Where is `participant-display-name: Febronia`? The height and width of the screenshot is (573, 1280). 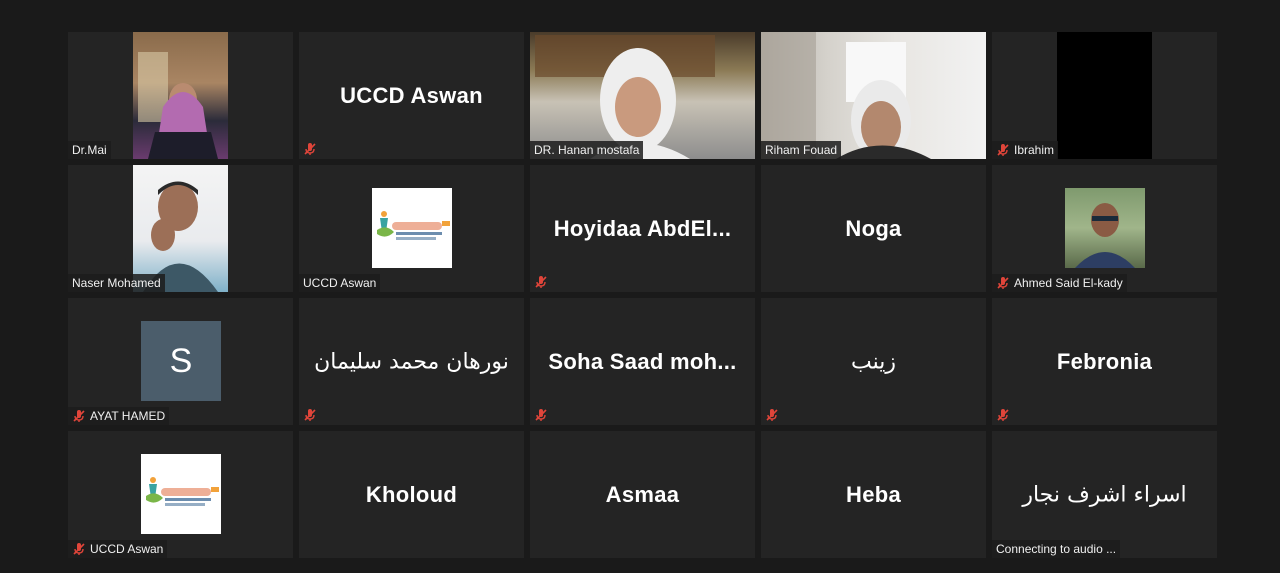
participant-display-name: Febronia is located at coordinates (1104, 361).